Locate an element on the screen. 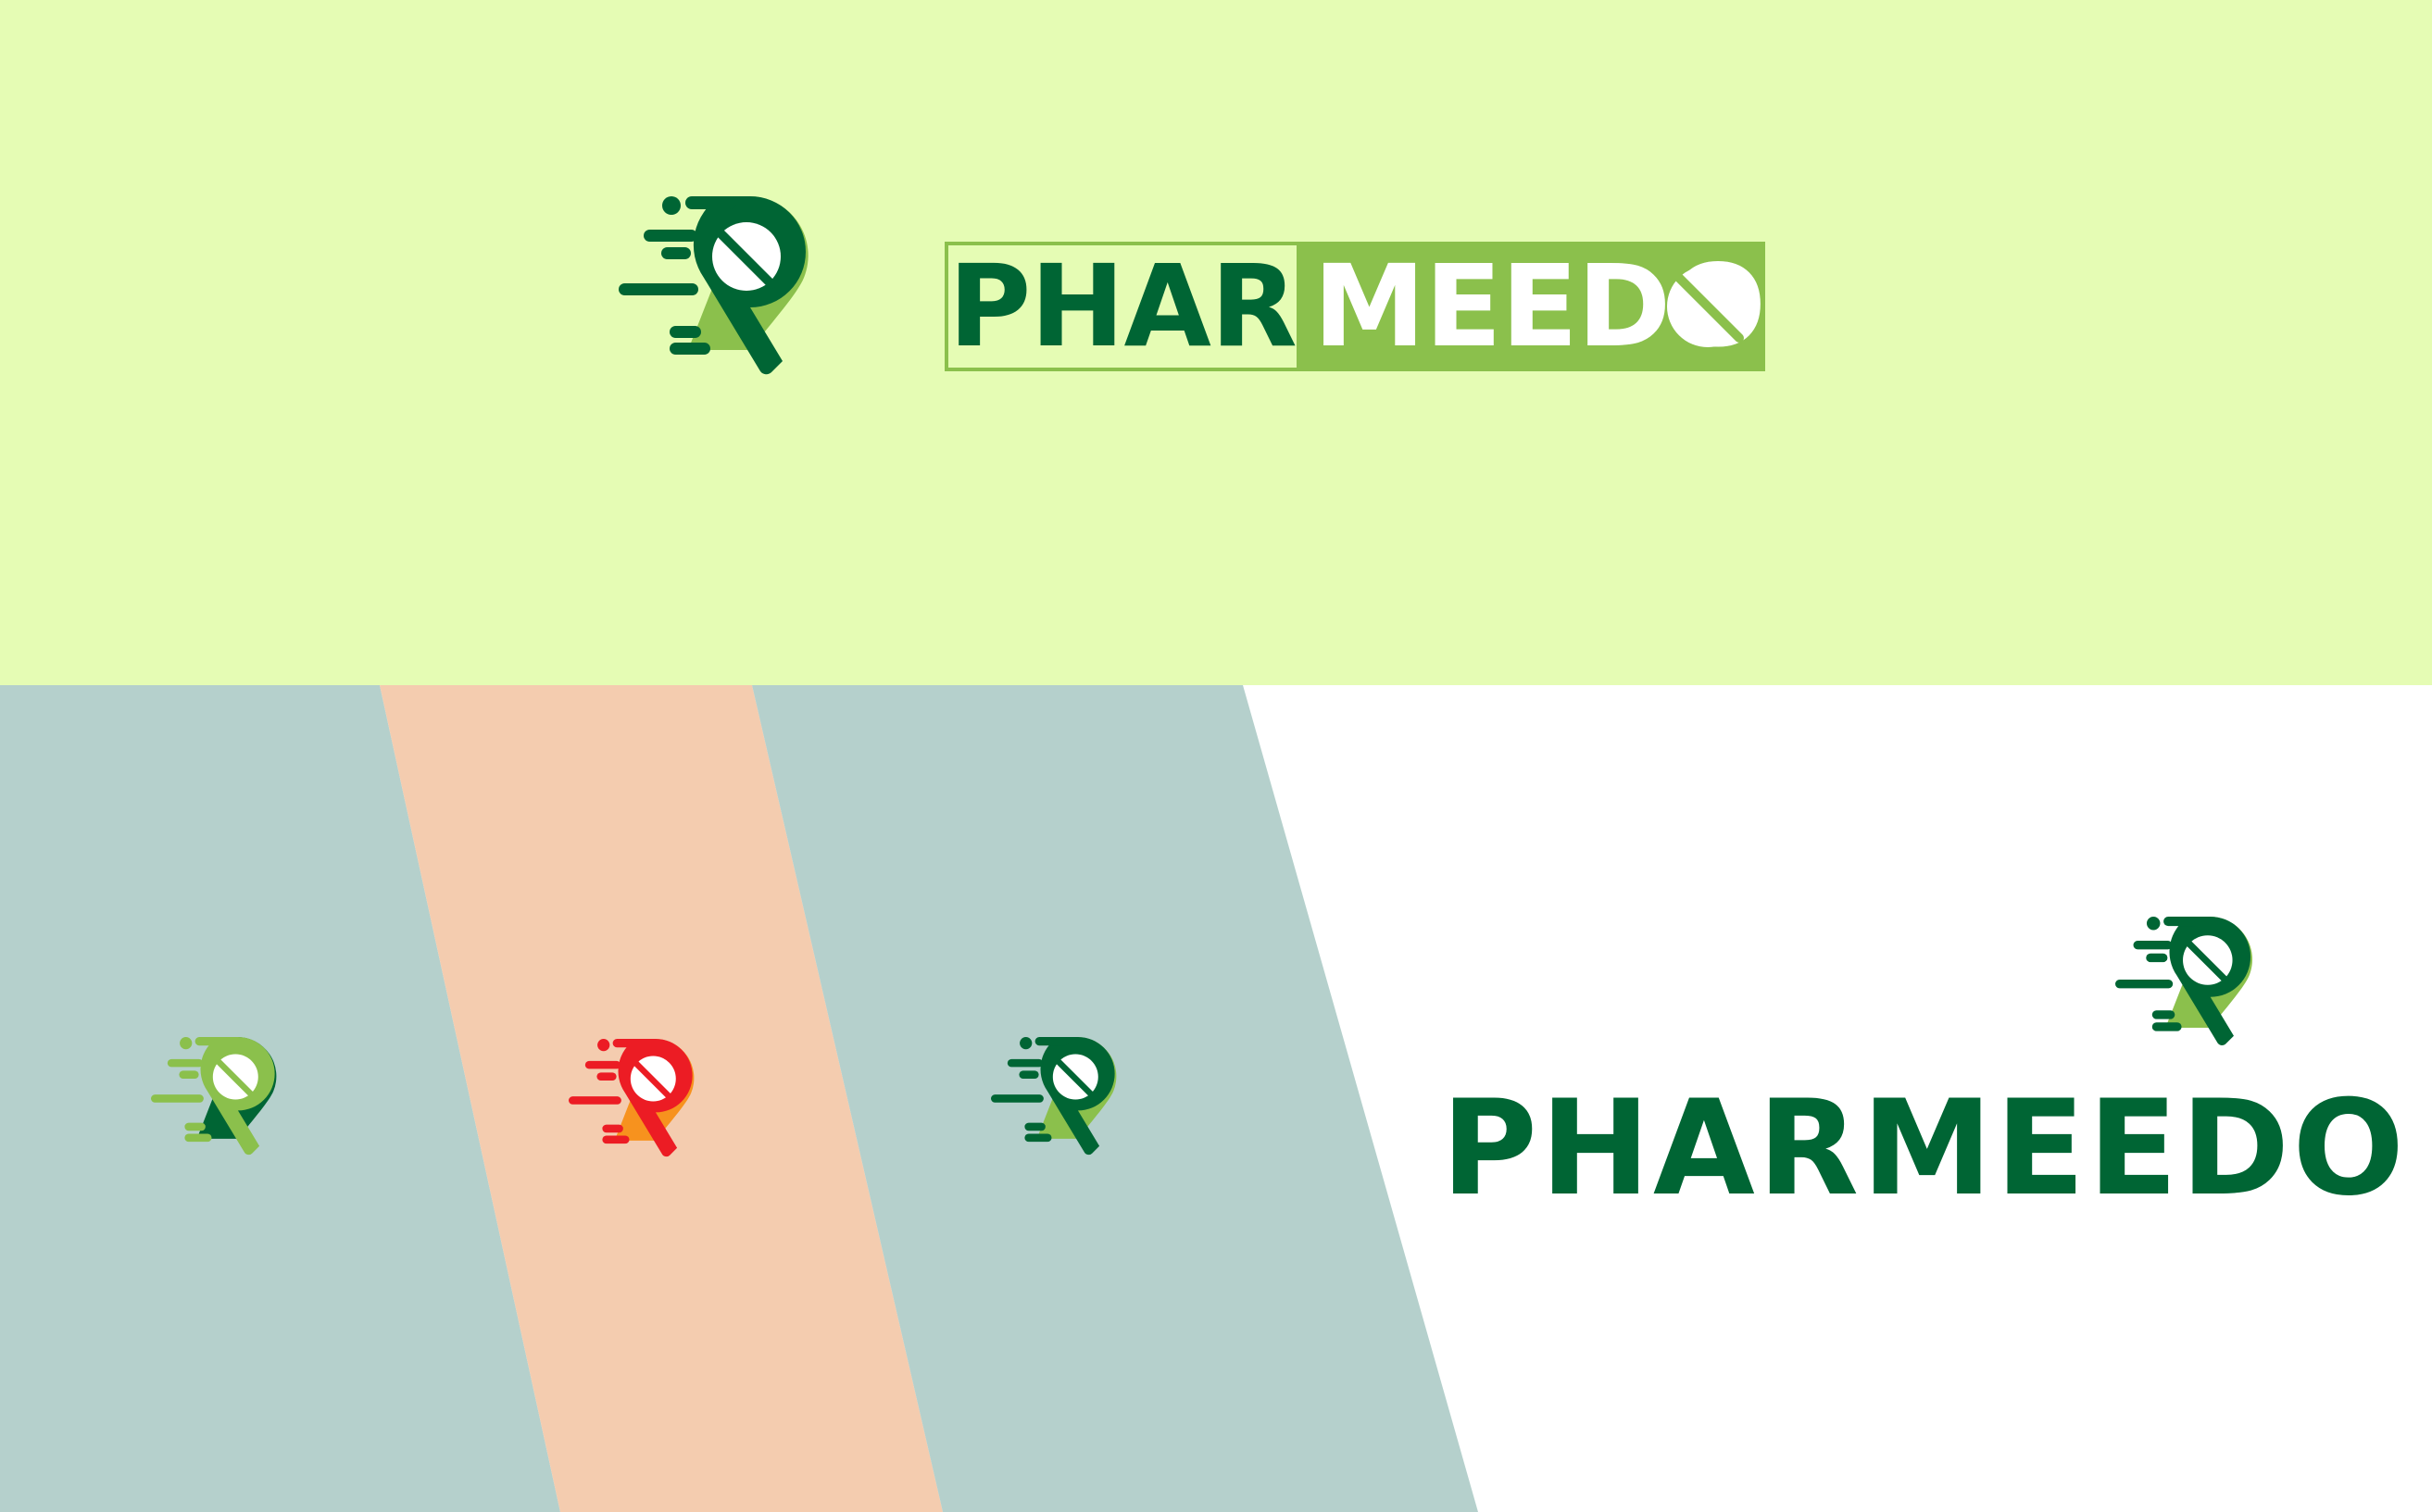  wordmark-left-segment: PHAR is located at coordinates (1122, 307).